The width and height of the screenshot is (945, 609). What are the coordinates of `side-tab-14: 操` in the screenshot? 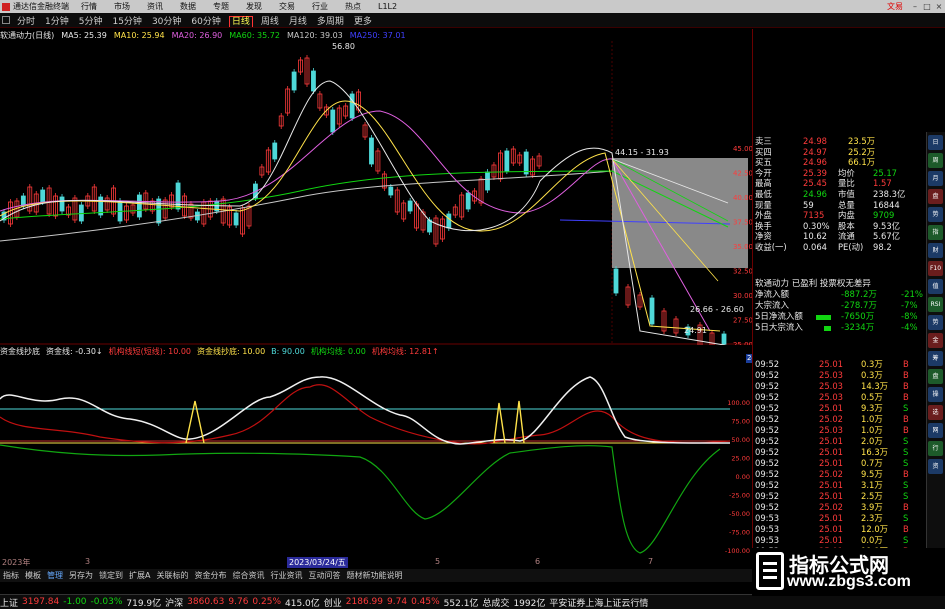 It's located at (935, 394).